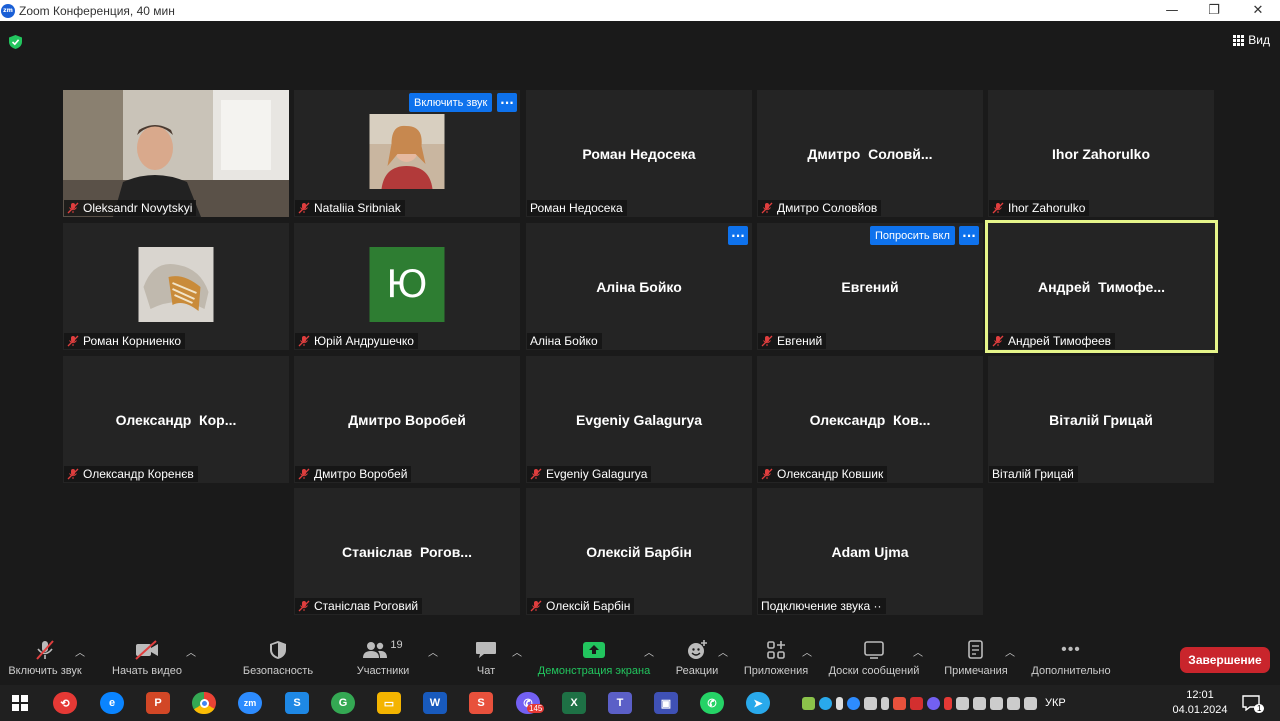 The image size is (1280, 721). I want to click on chat-label: Чат, so click(486, 671).